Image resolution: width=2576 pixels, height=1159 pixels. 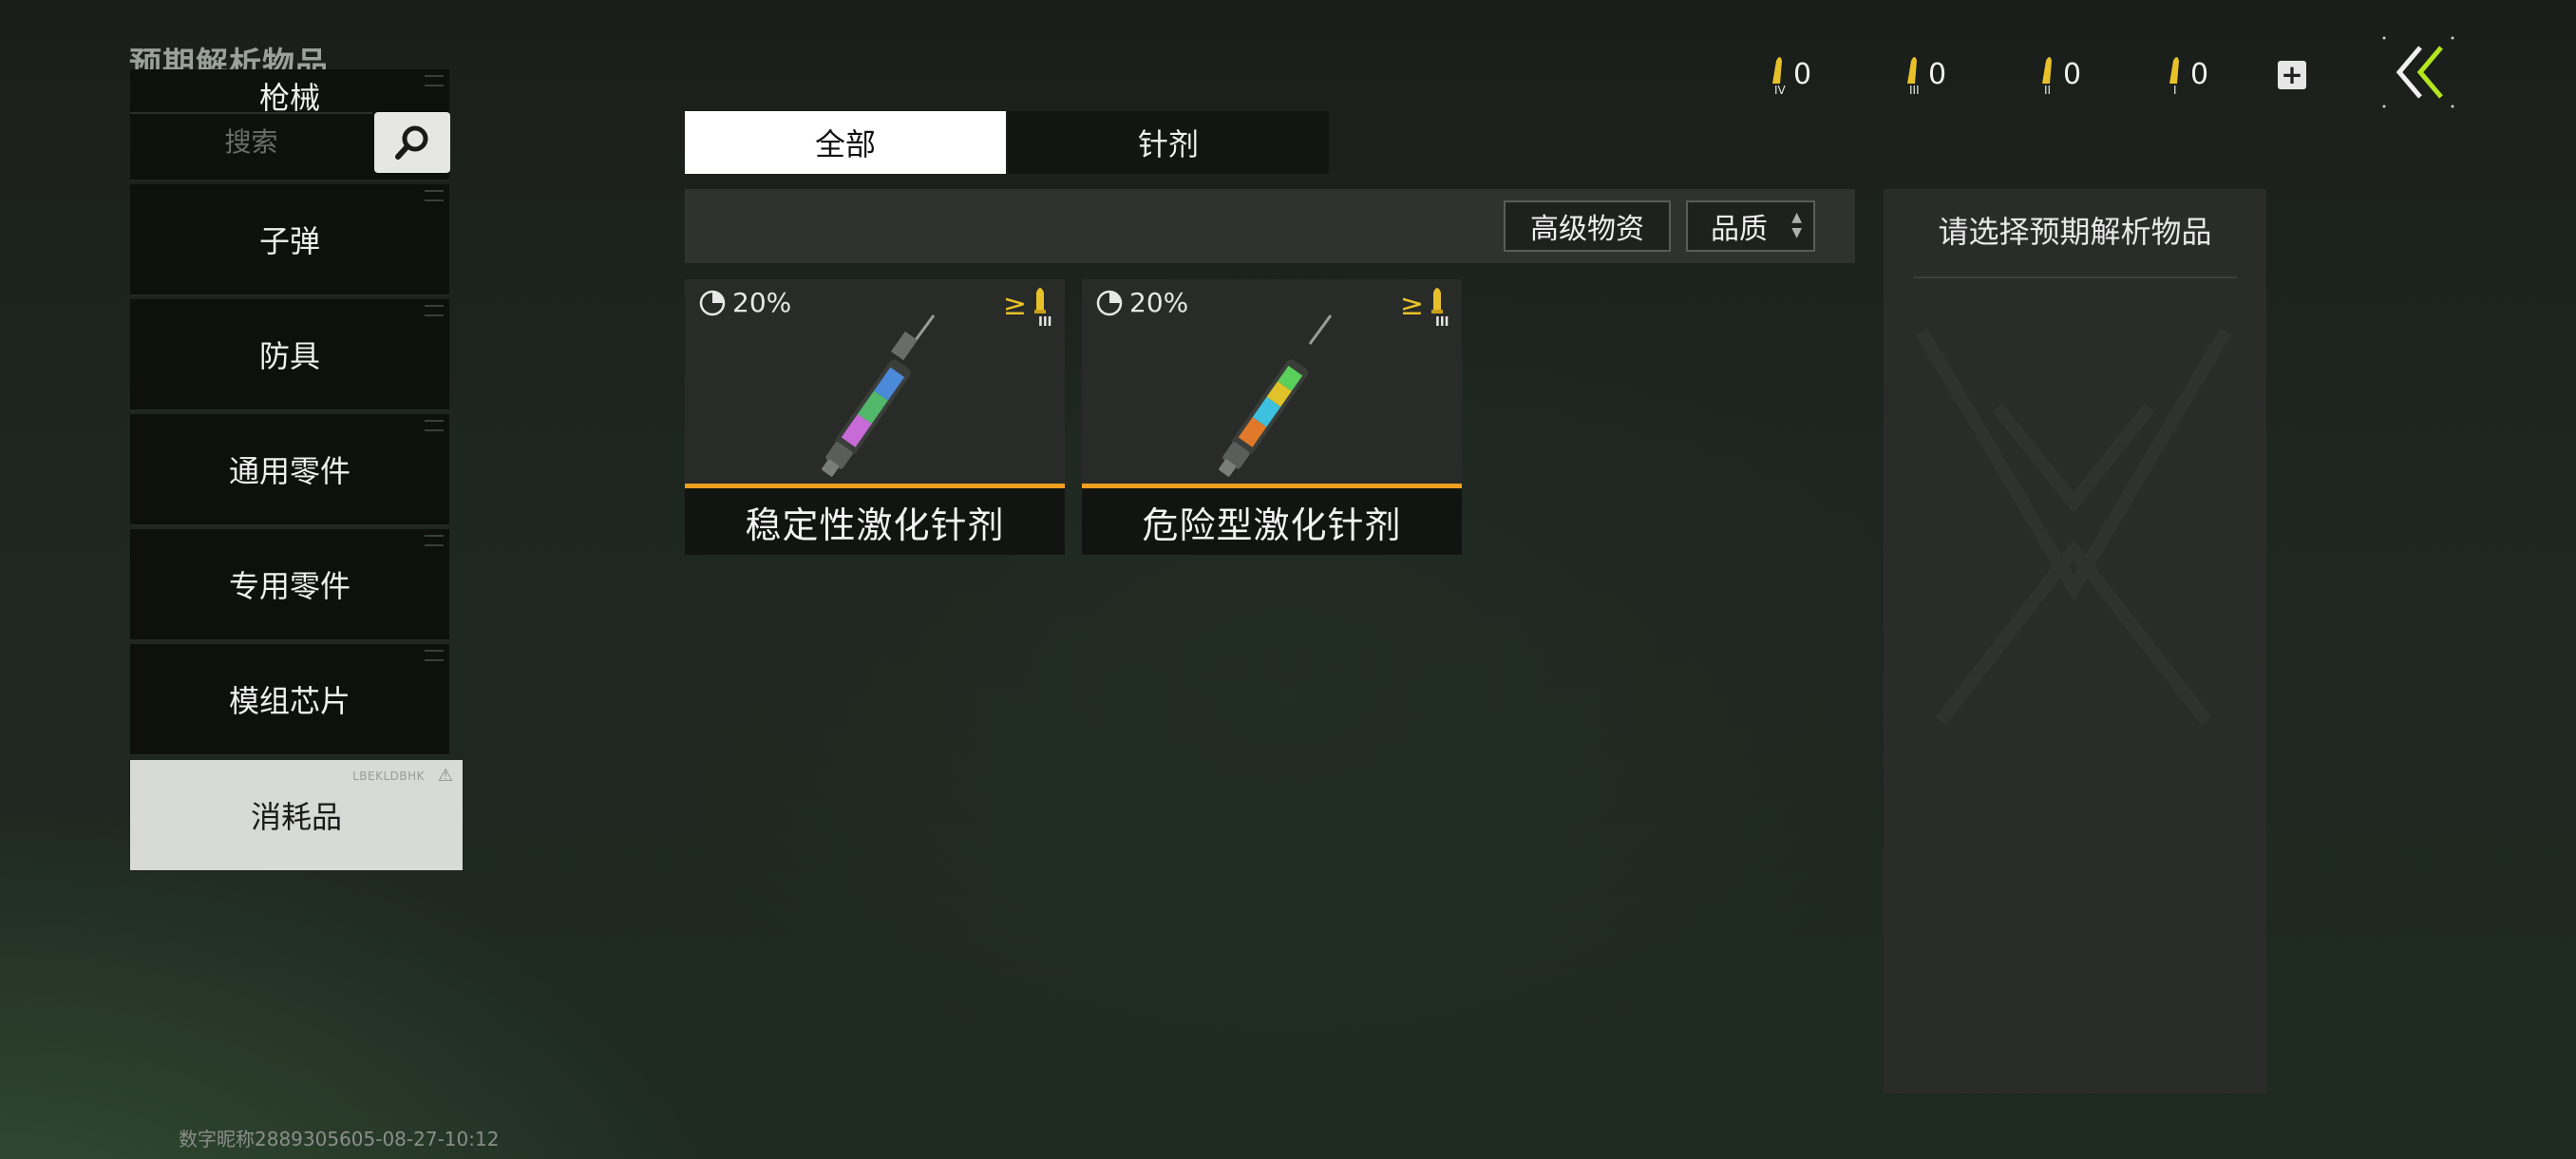 I want to click on category-label: 消耗品, so click(x=296, y=817).